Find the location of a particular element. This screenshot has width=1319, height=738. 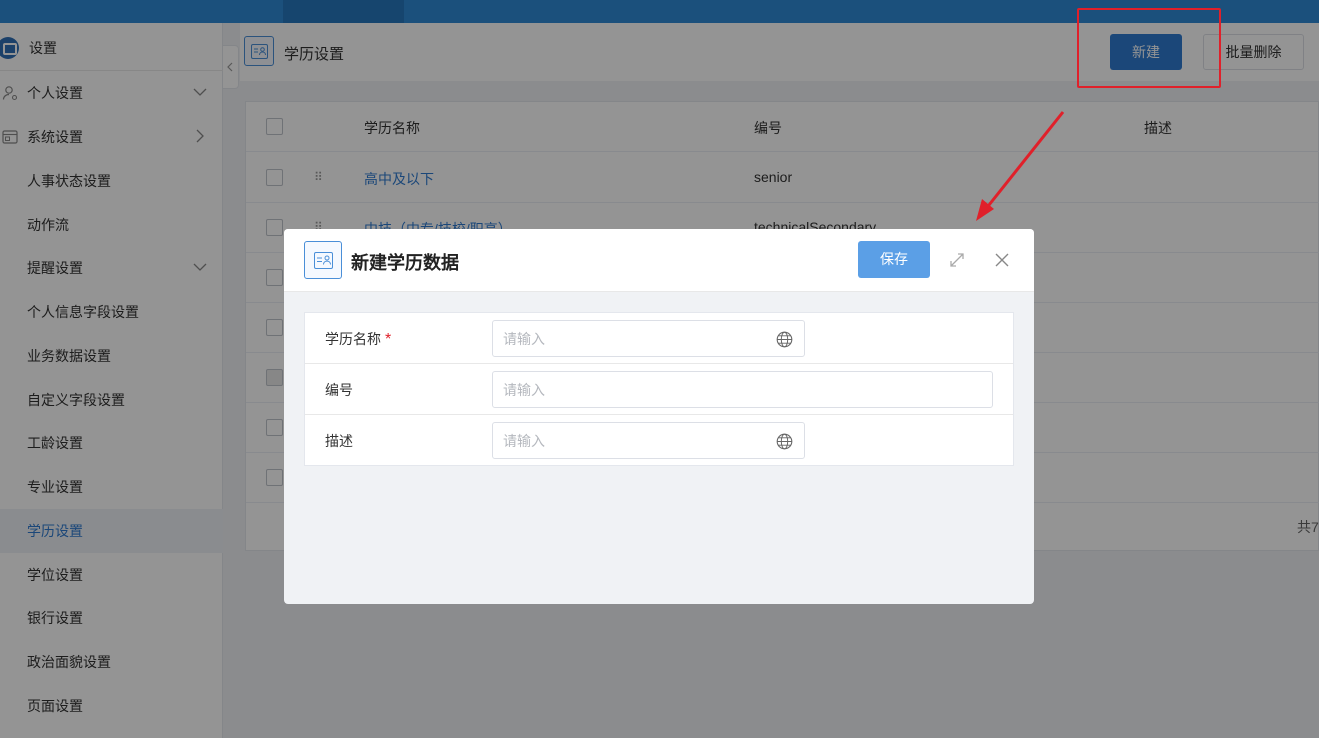

field-label-description: 描述 is located at coordinates (339, 441).